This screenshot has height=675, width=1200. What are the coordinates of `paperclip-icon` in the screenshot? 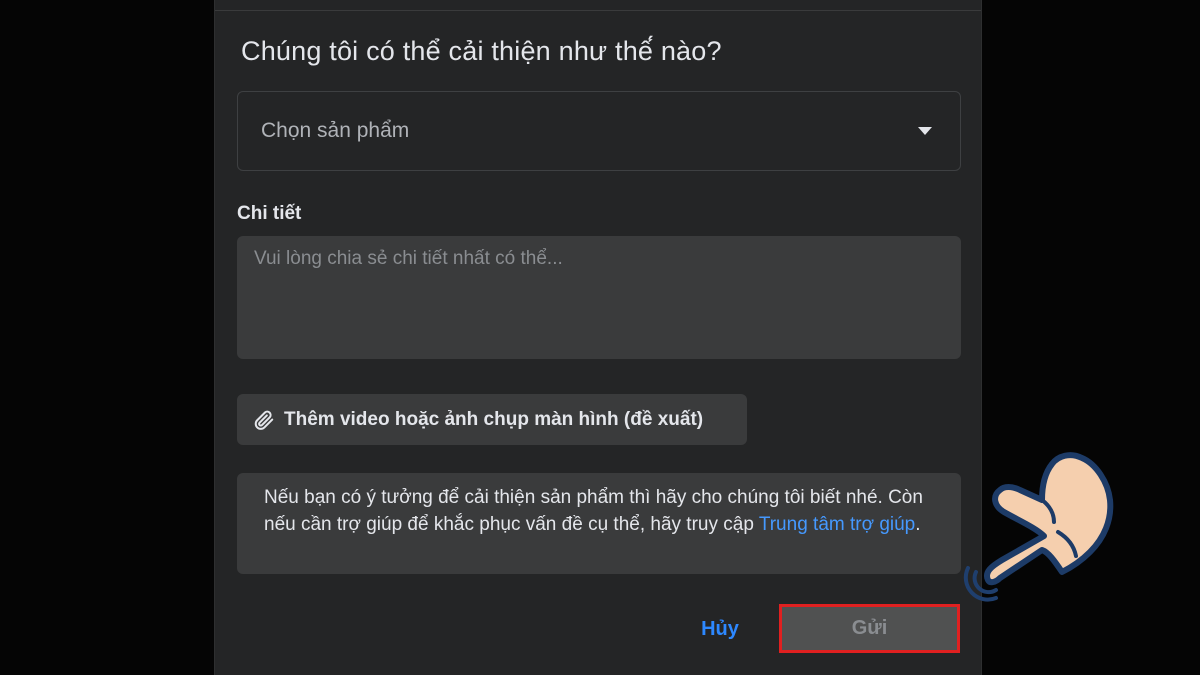 It's located at (264, 420).